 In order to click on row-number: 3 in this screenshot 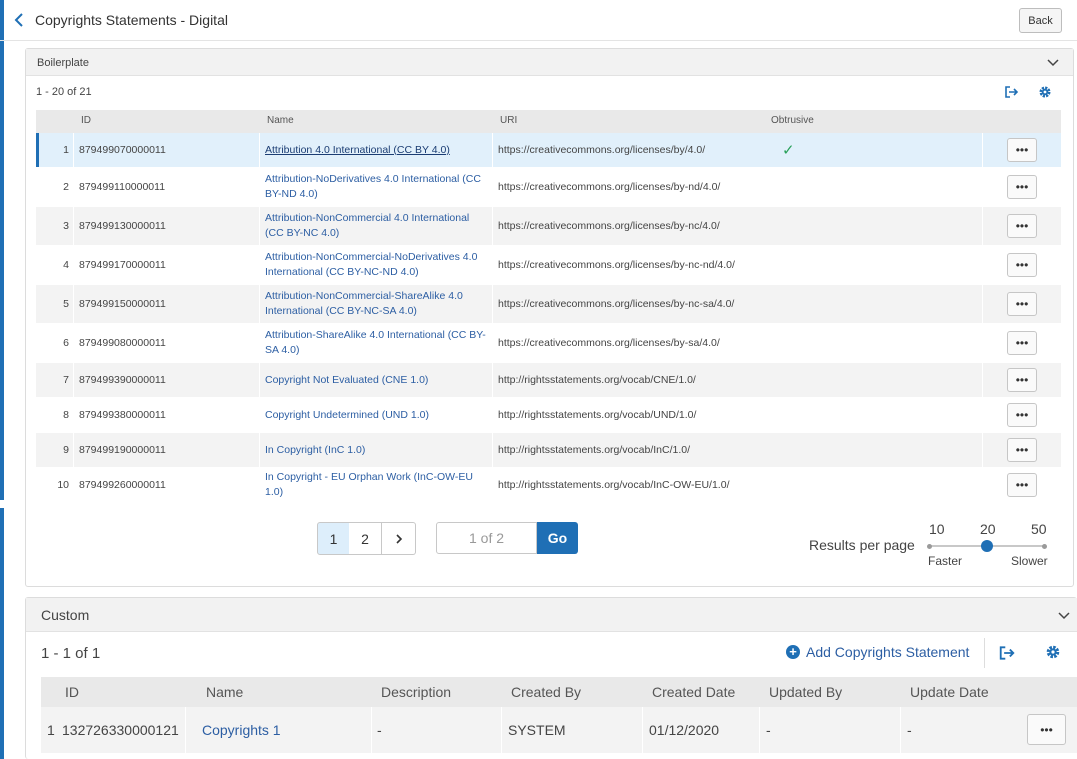, I will do `click(66, 226)`.